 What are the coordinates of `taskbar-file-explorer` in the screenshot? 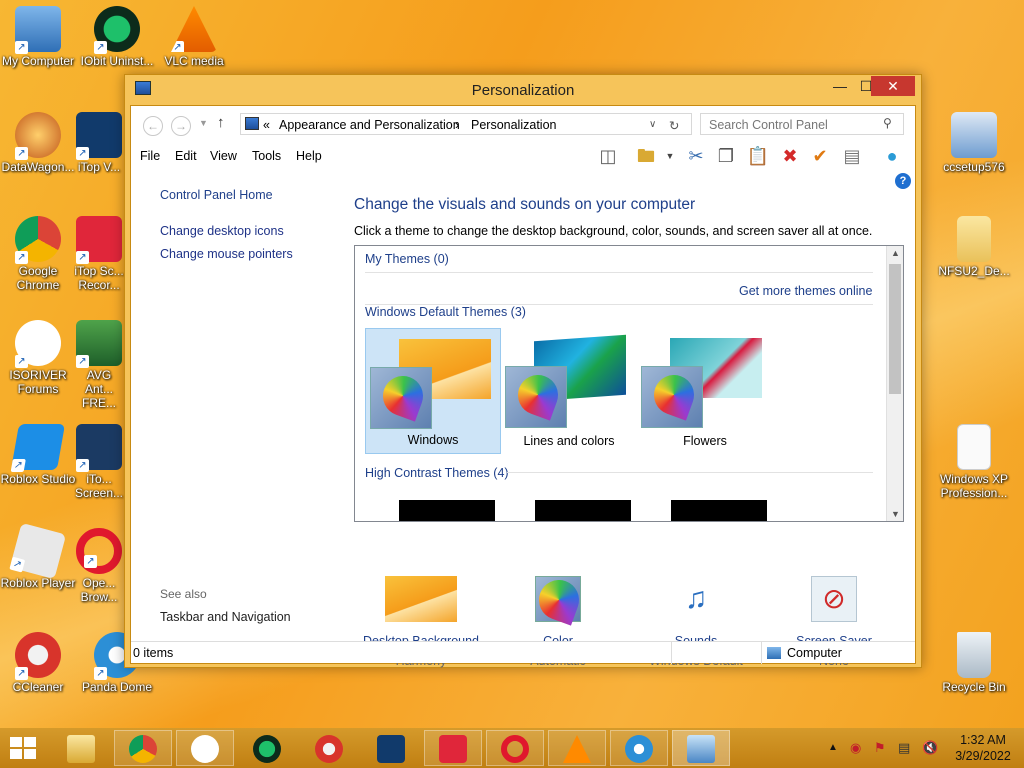 It's located at (81, 748).